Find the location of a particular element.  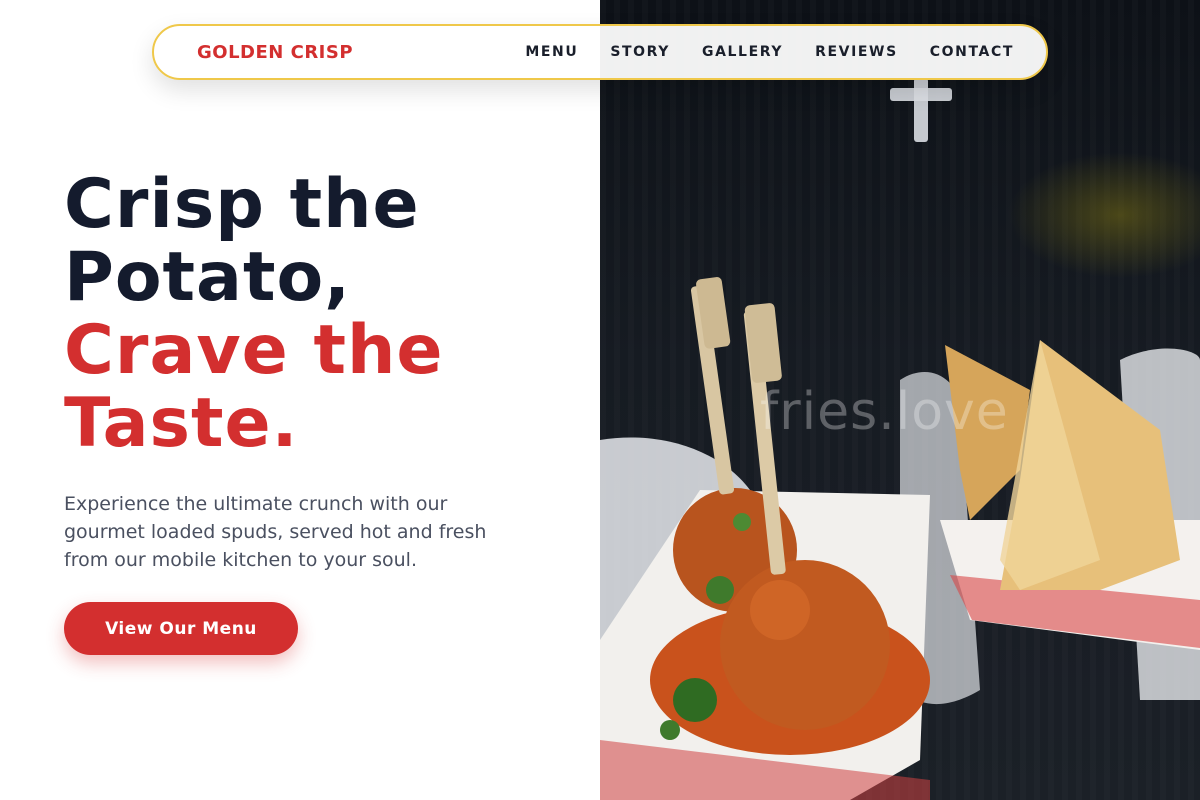

view-menu-button: View Our Menu is located at coordinates (181, 628).